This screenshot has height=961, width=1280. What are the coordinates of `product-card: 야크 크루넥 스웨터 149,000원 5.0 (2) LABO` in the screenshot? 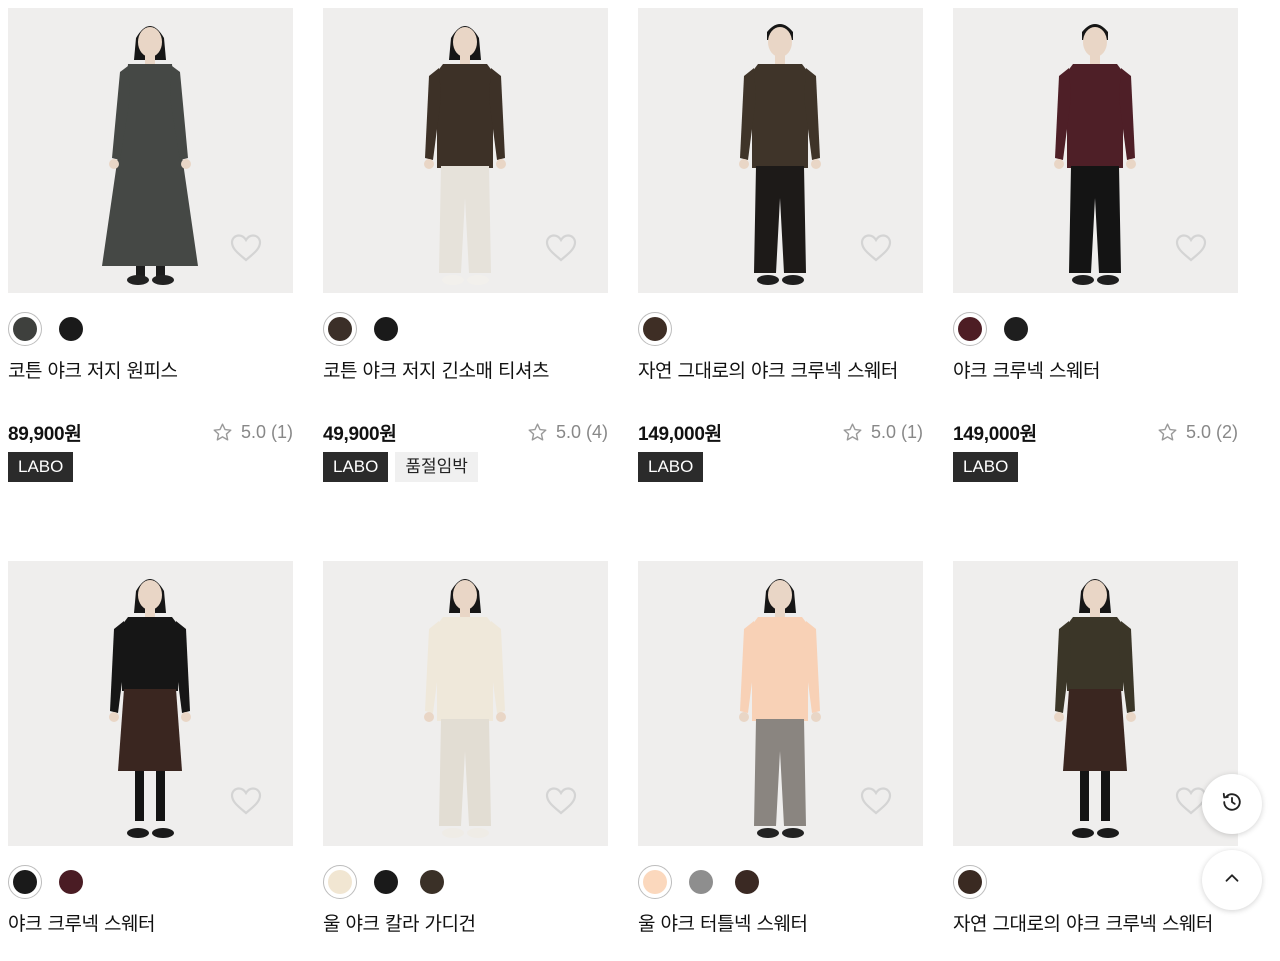 It's located at (1095, 245).